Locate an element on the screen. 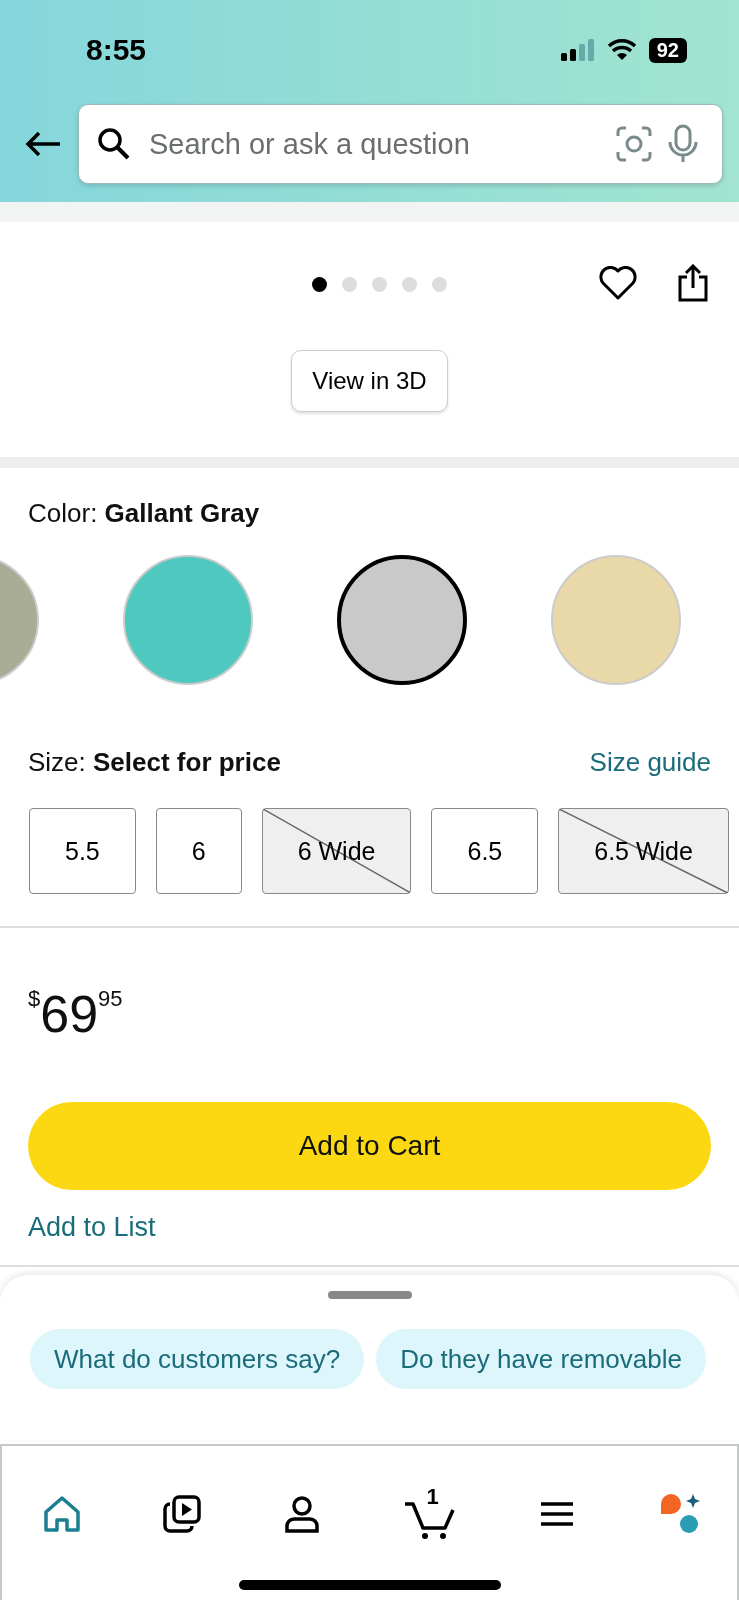 Image resolution: width=739 pixels, height=1600 pixels. search-icon is located at coordinates (114, 144).